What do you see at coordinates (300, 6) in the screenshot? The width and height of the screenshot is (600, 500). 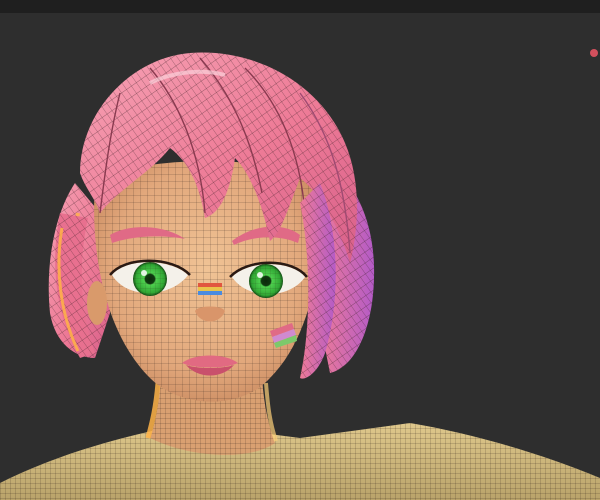 I see `viewport-header` at bounding box center [300, 6].